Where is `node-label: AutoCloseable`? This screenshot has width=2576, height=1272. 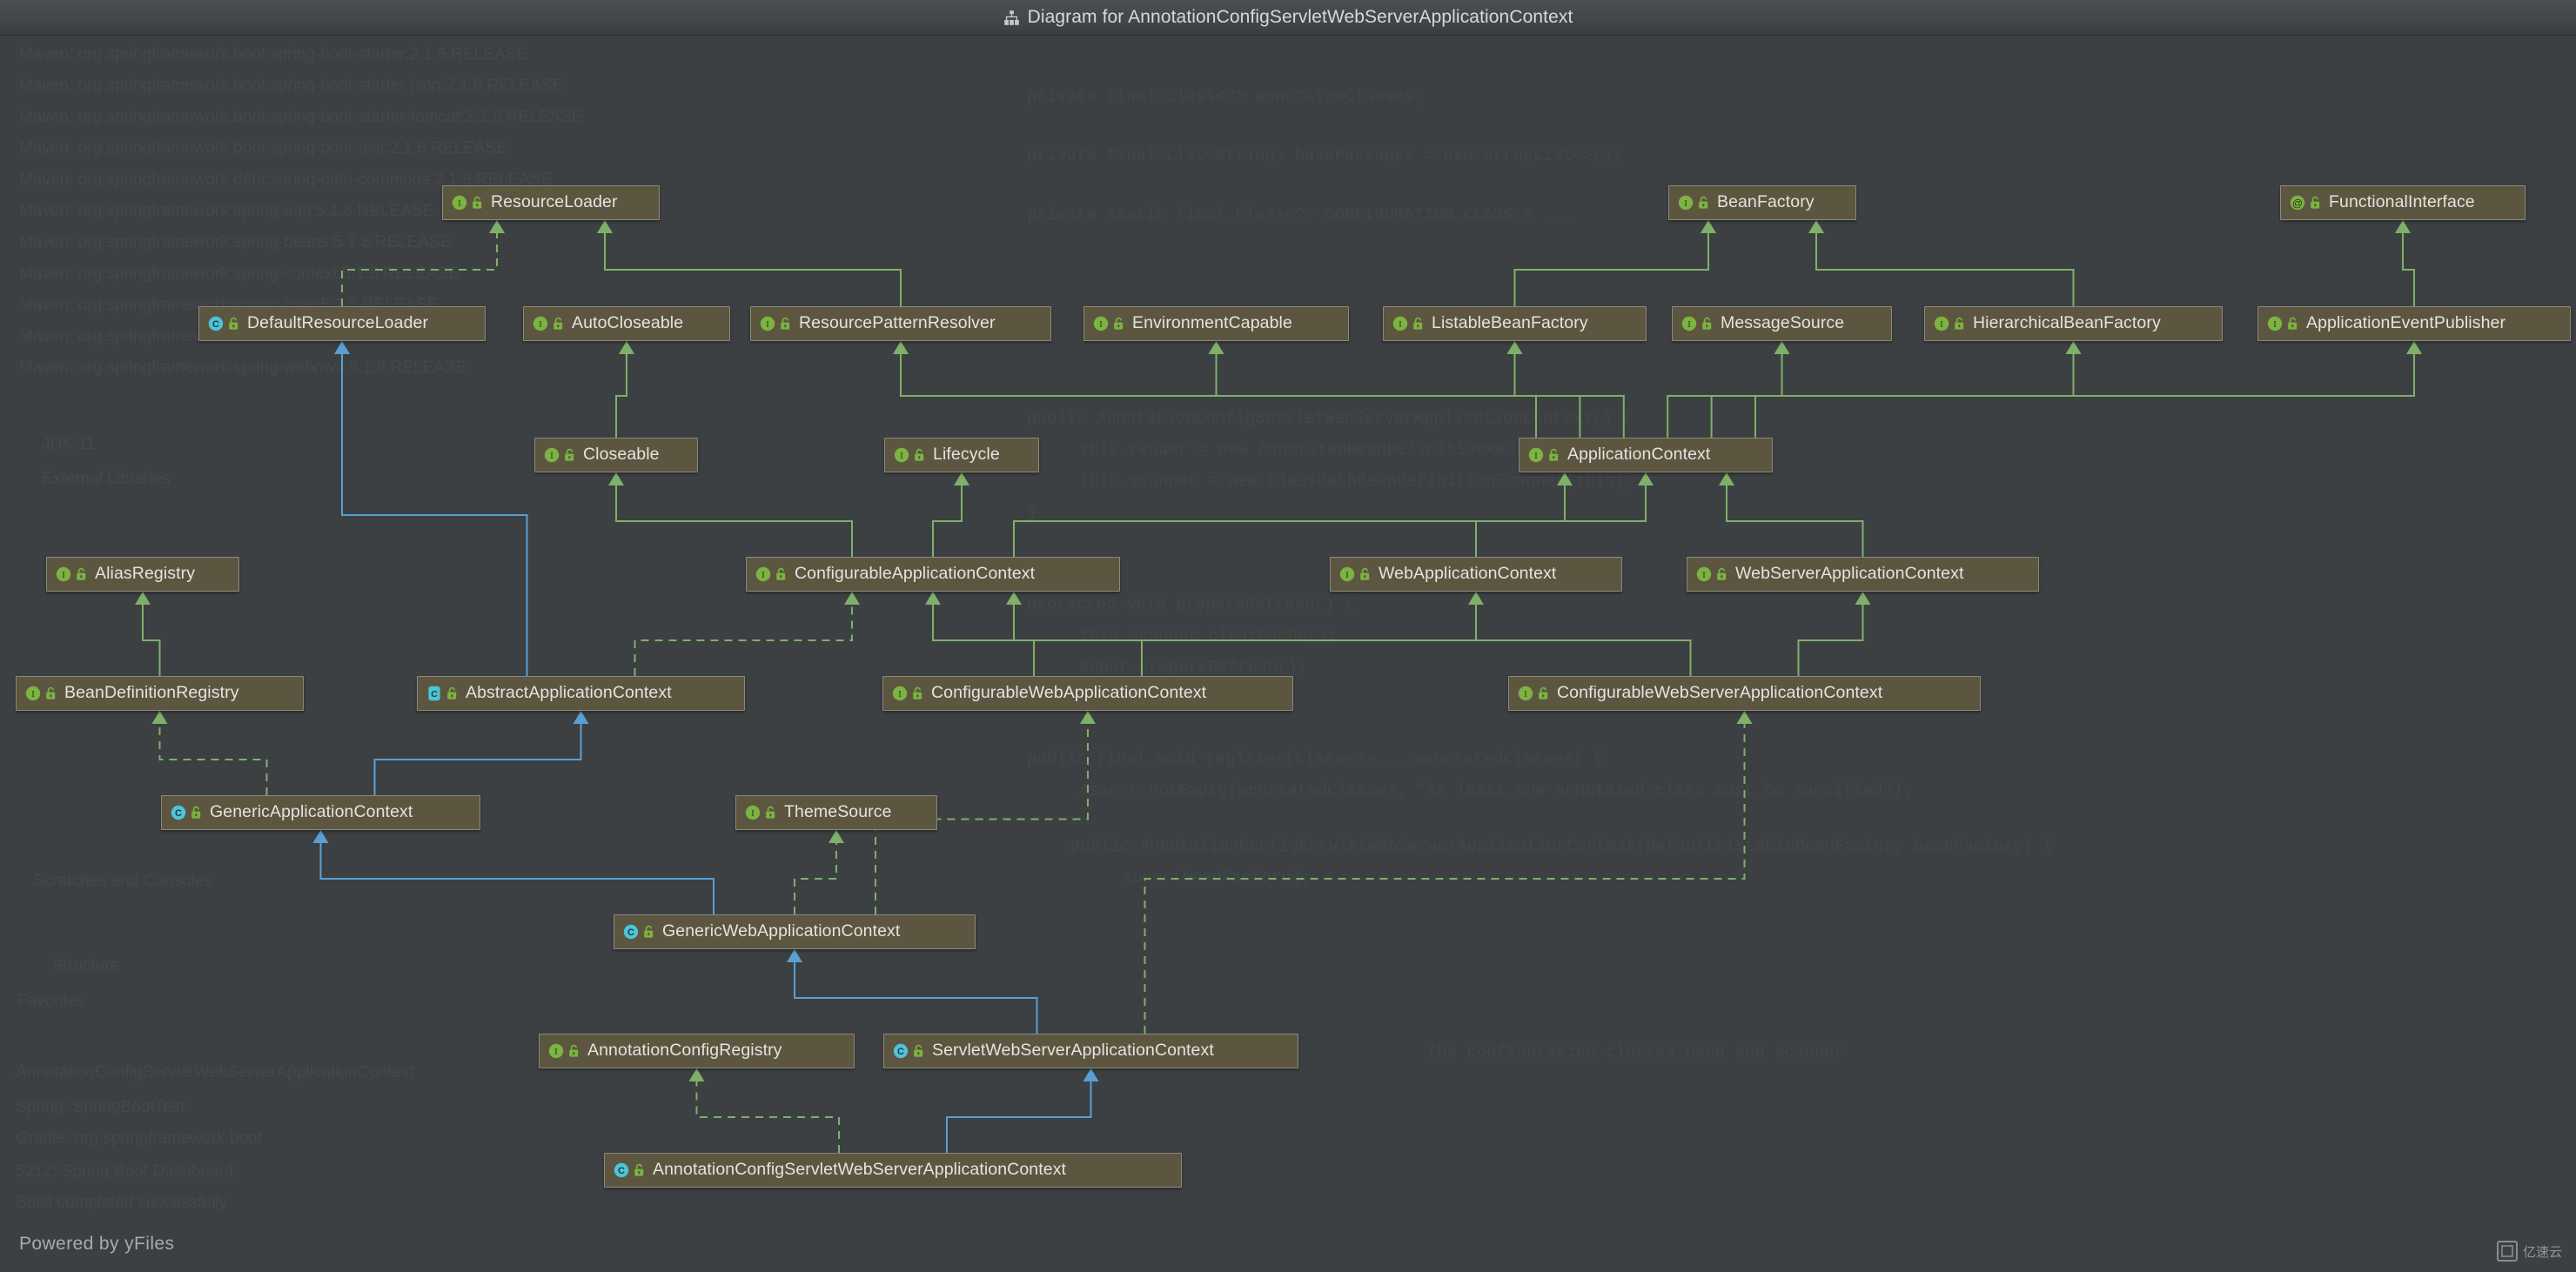
node-label: AutoCloseable is located at coordinates (628, 323).